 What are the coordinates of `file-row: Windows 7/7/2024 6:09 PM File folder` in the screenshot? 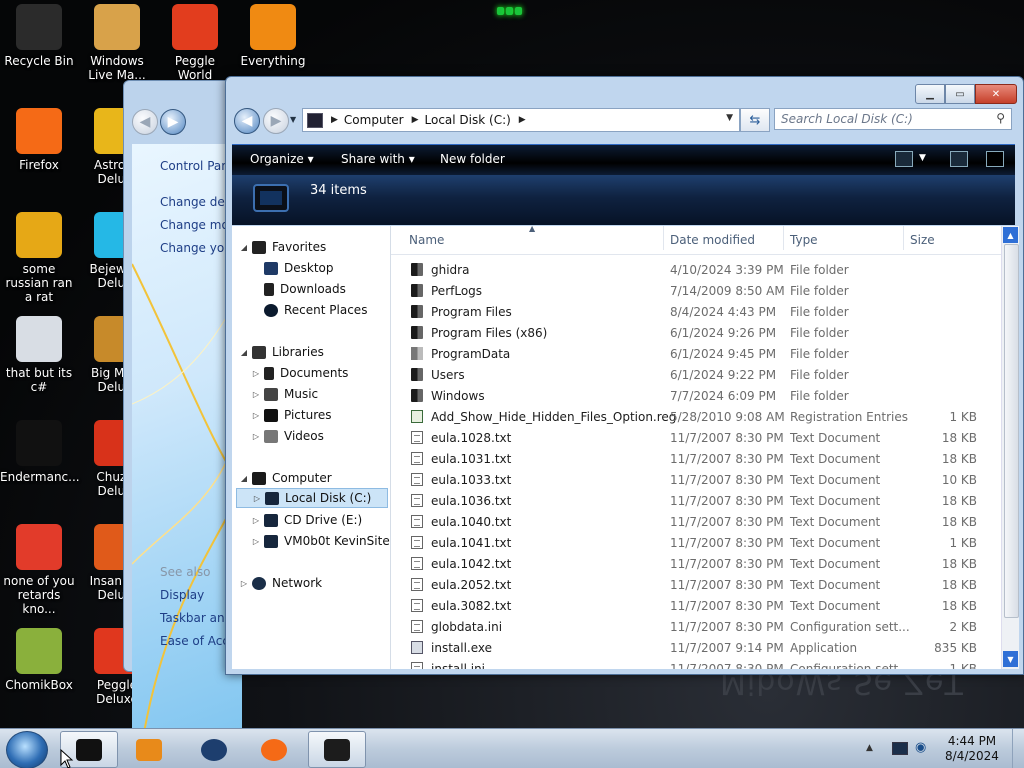 It's located at (696, 395).